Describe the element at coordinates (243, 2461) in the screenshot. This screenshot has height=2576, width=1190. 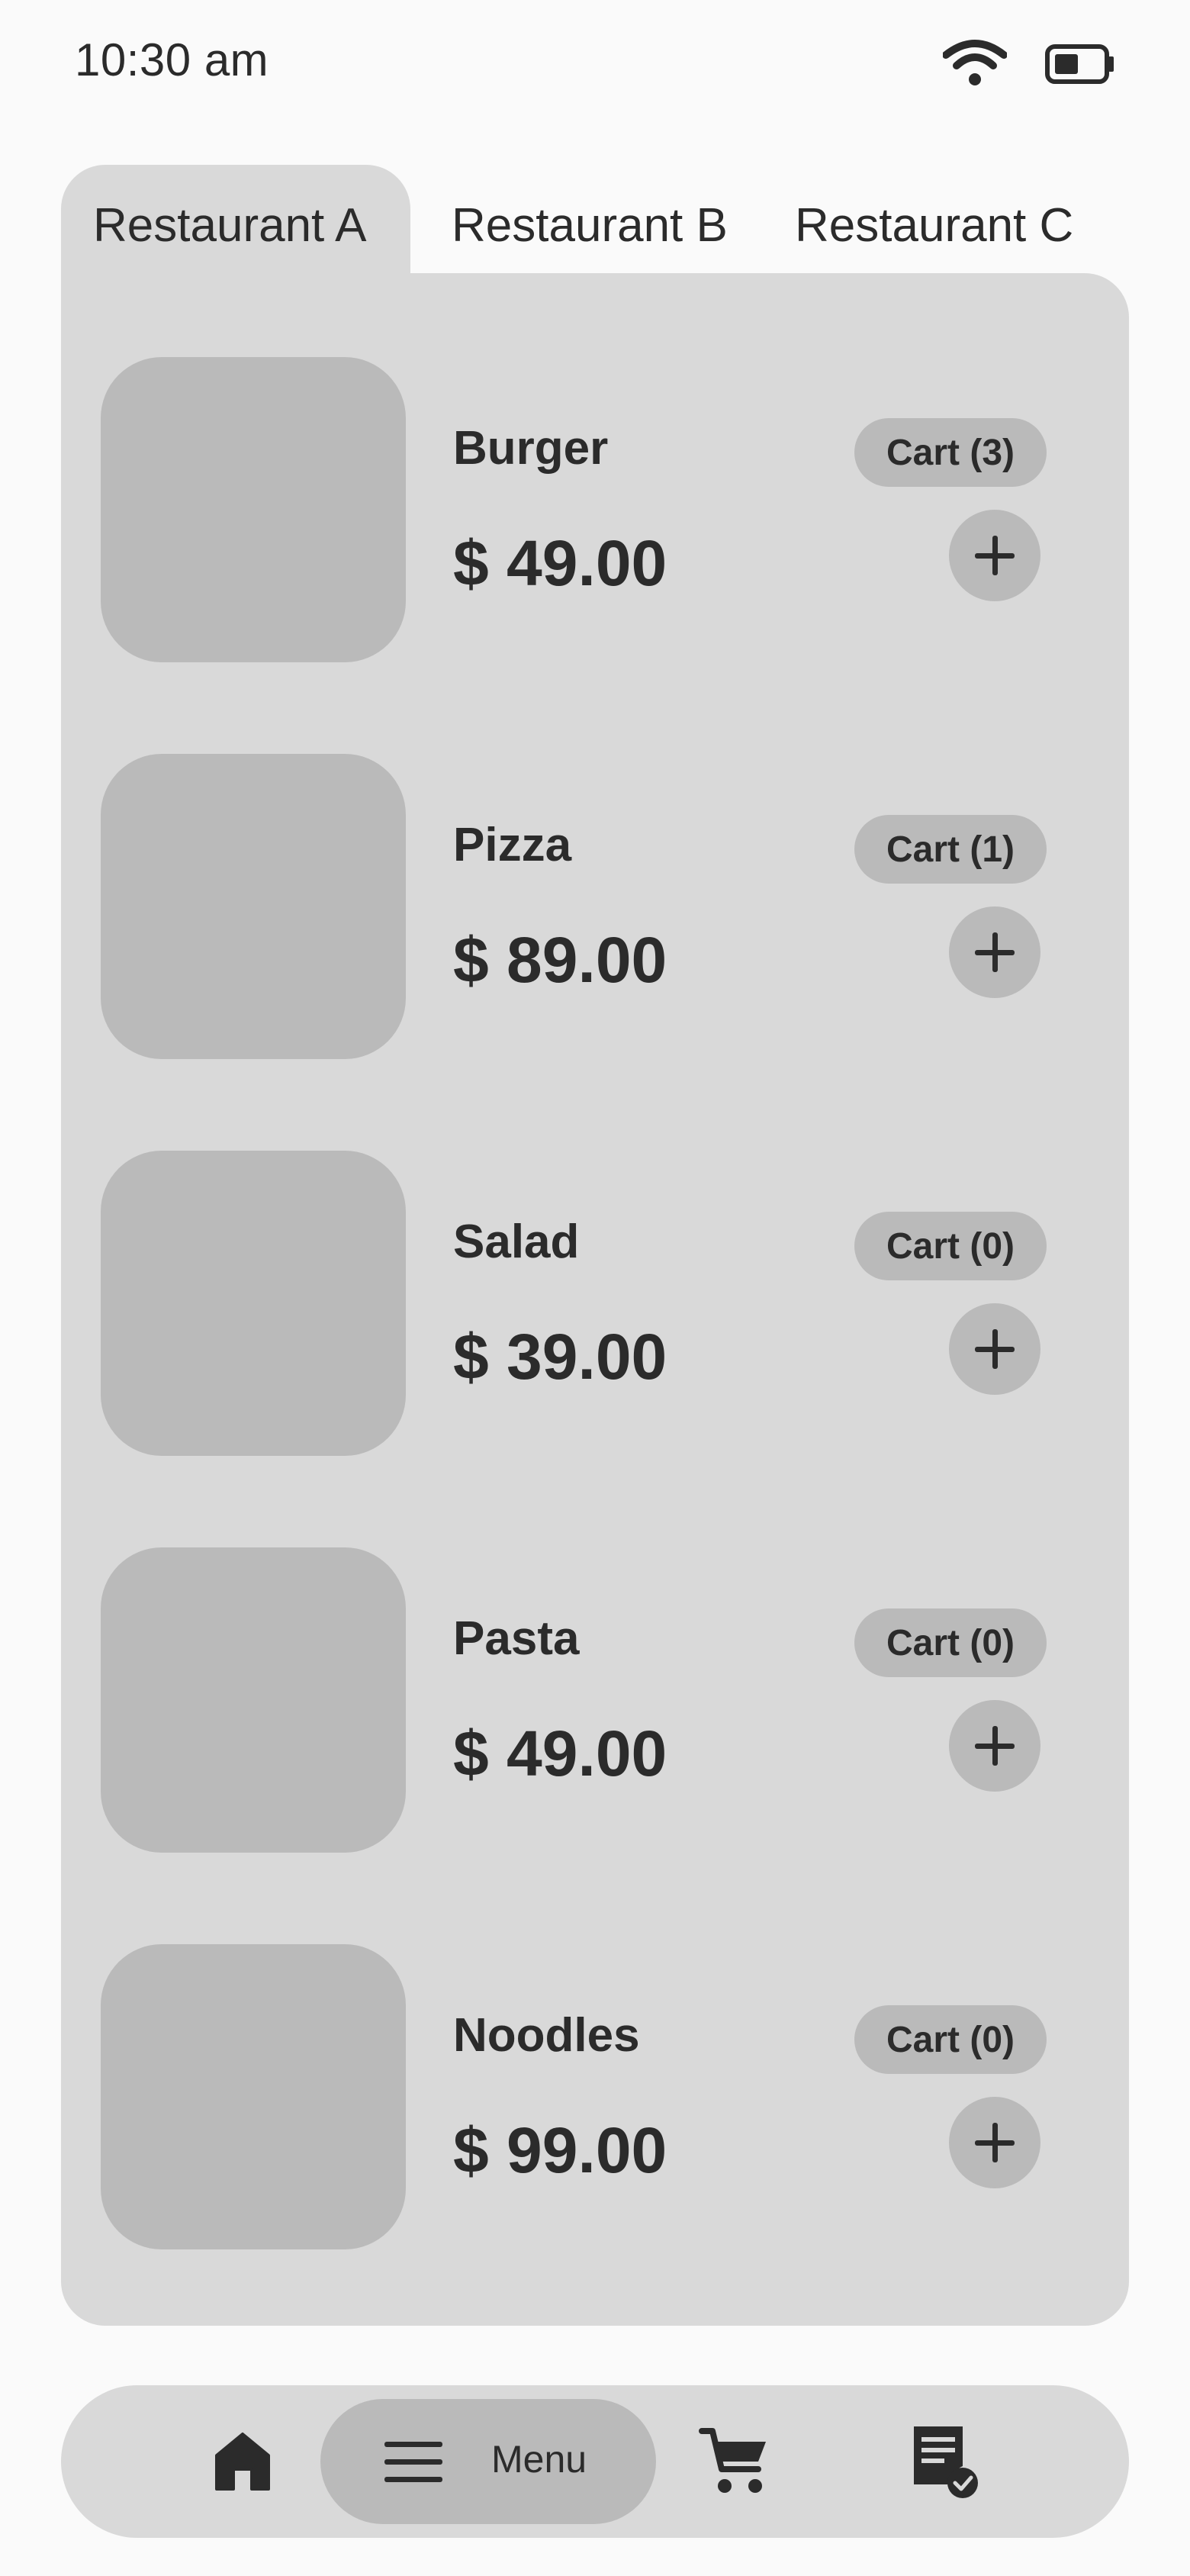
I see `home-icon` at that location.